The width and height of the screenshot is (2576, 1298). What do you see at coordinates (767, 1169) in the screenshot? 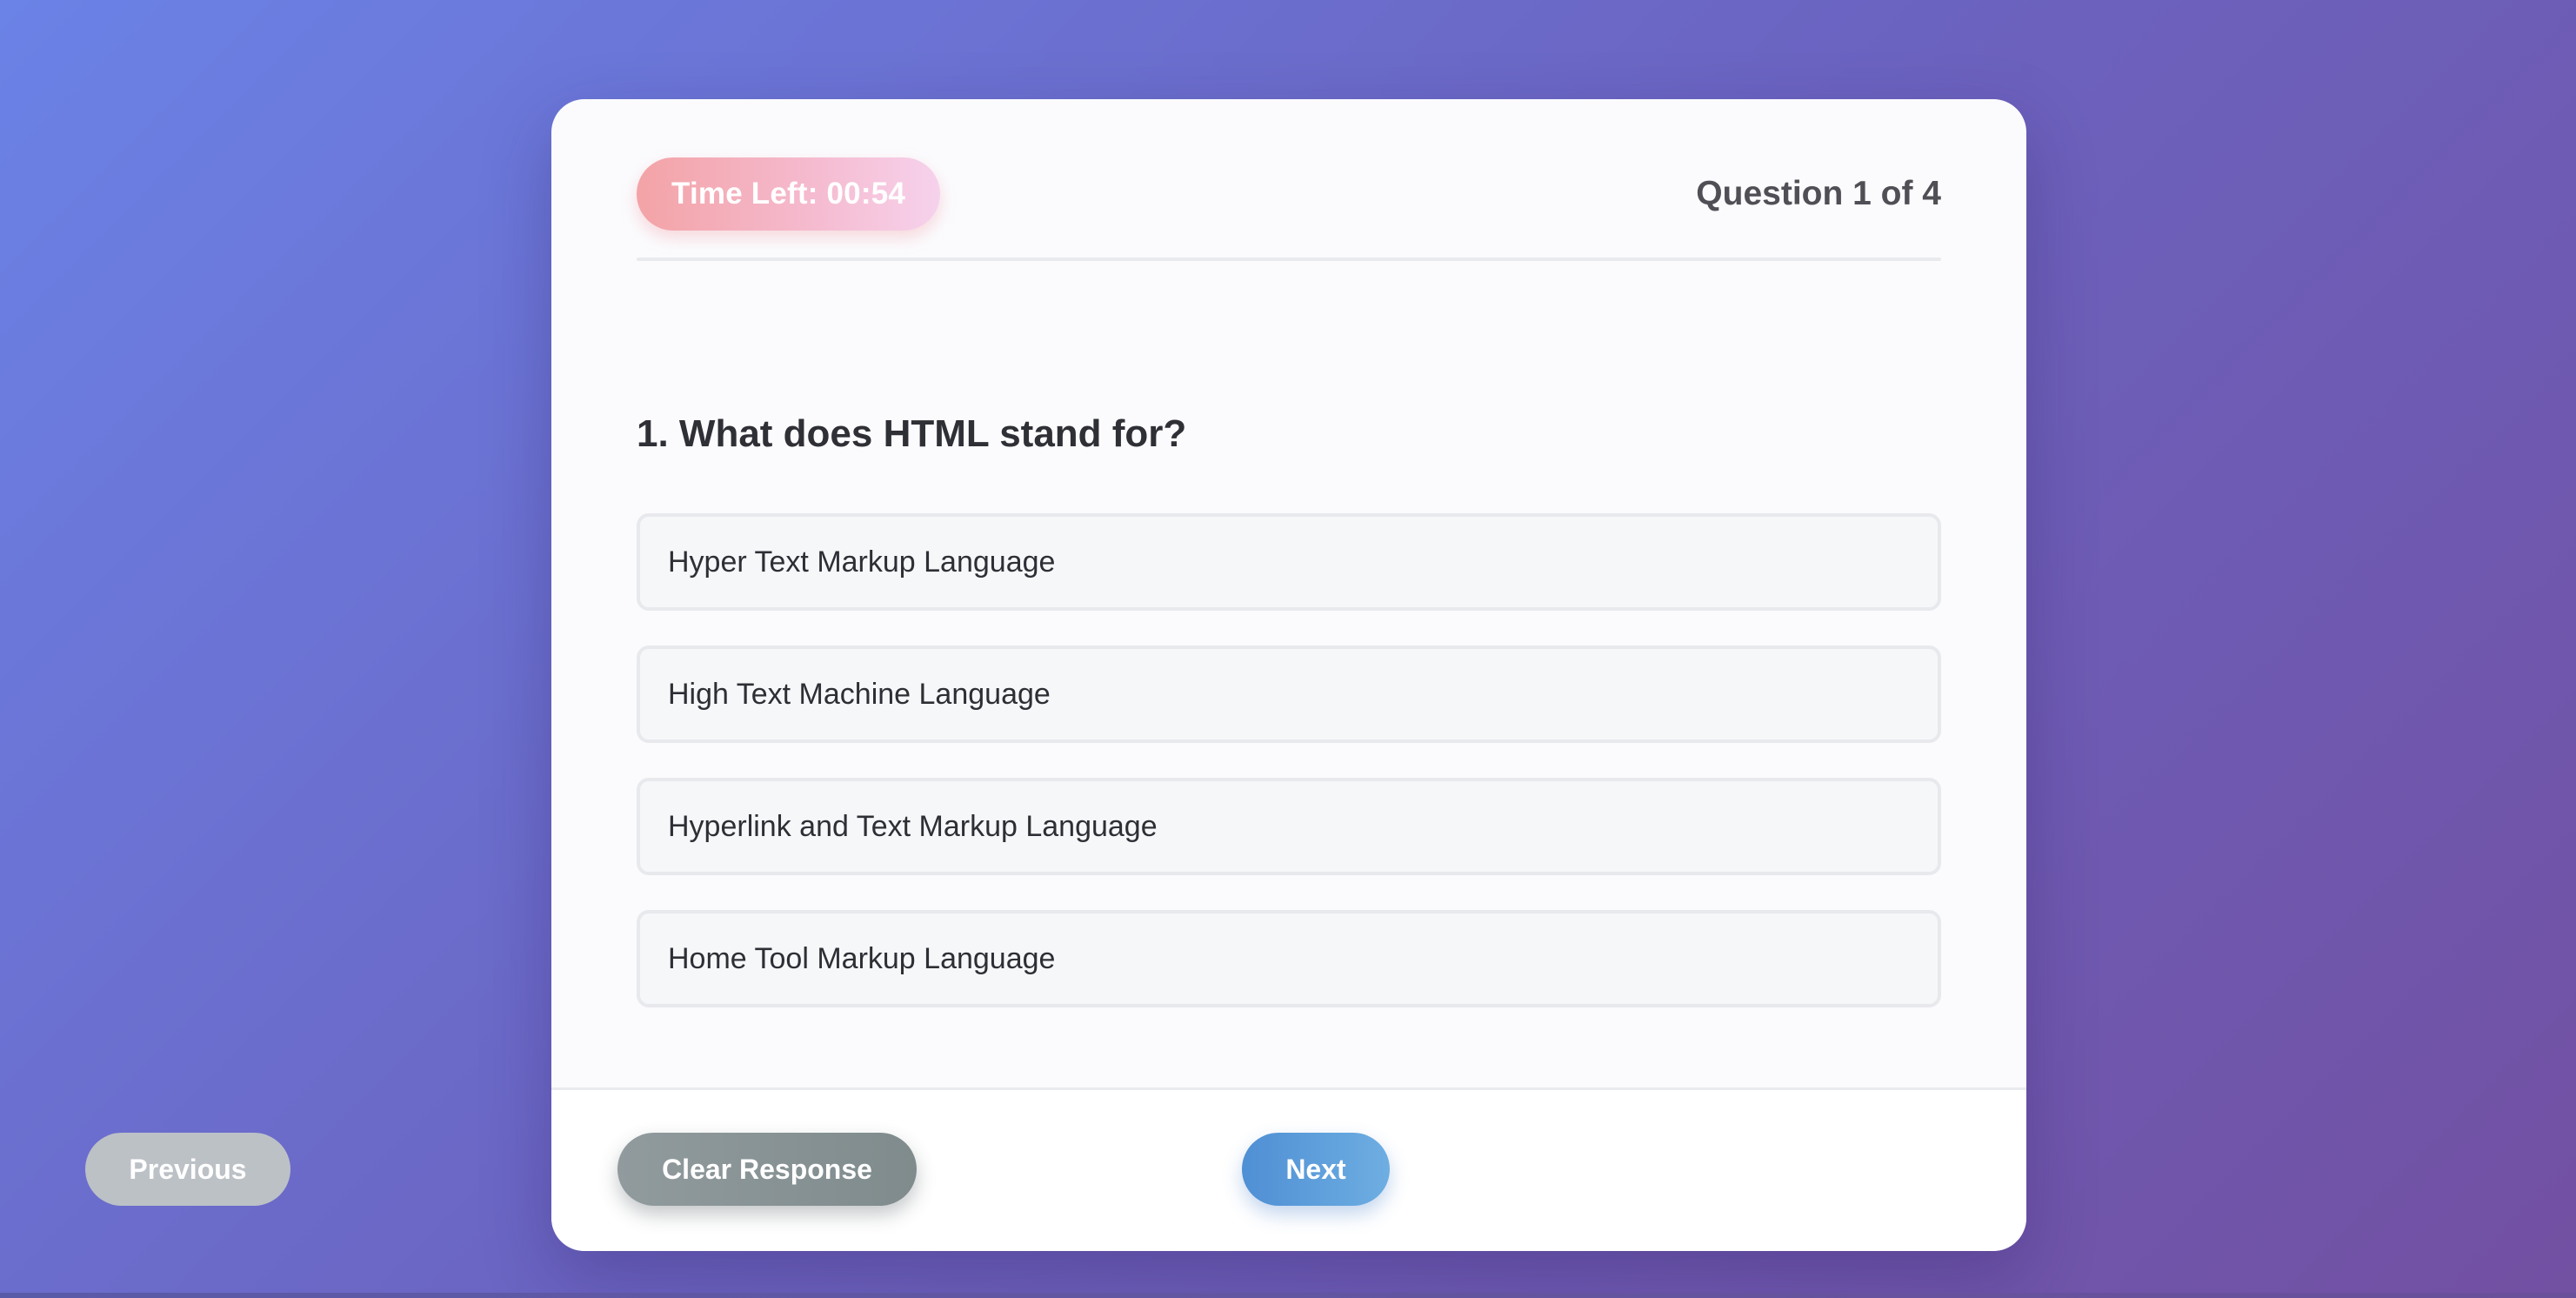
I see `clear-response-button: Clear Response` at bounding box center [767, 1169].